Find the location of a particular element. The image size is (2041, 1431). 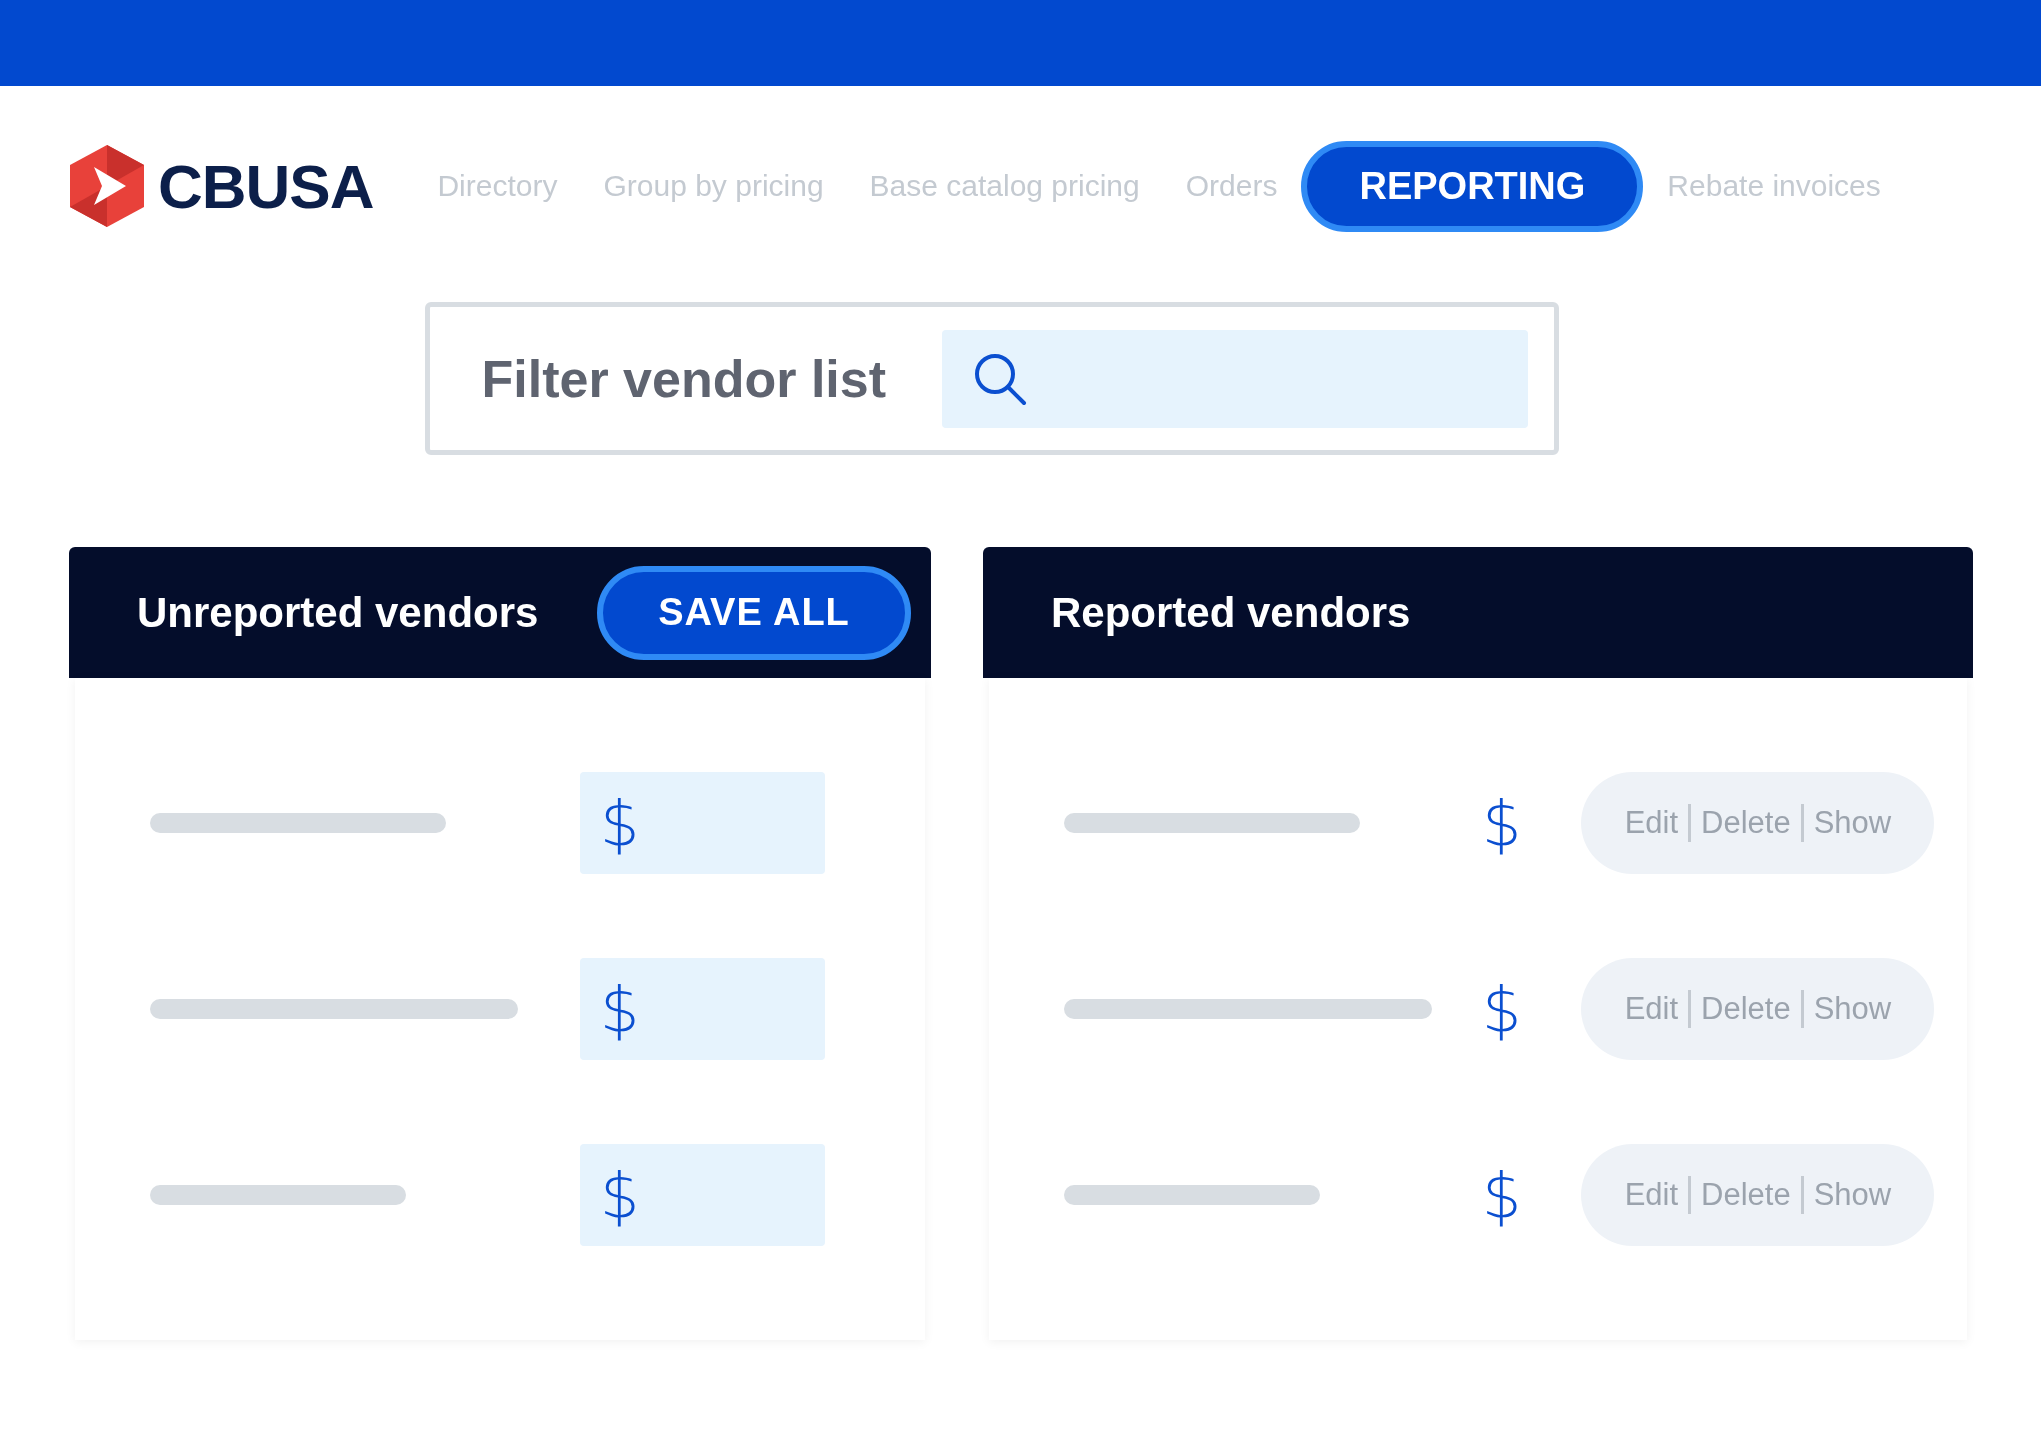

nav-tab: Orders is located at coordinates (1231, 186).